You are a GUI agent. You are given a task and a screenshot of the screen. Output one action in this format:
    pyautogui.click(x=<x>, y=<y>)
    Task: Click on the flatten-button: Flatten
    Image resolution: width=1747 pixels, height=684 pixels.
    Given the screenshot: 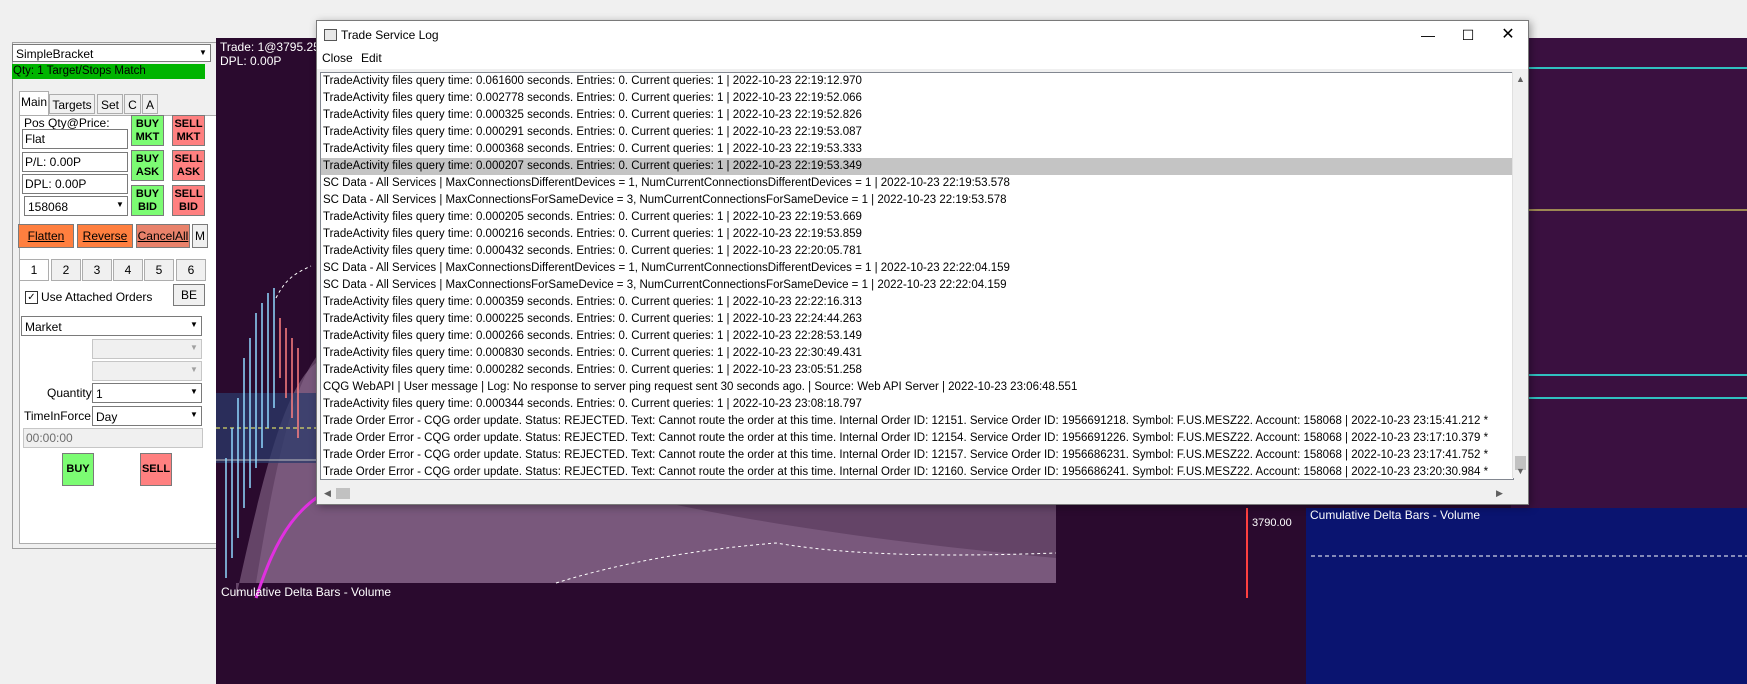 What is the action you would take?
    pyautogui.click(x=46, y=236)
    